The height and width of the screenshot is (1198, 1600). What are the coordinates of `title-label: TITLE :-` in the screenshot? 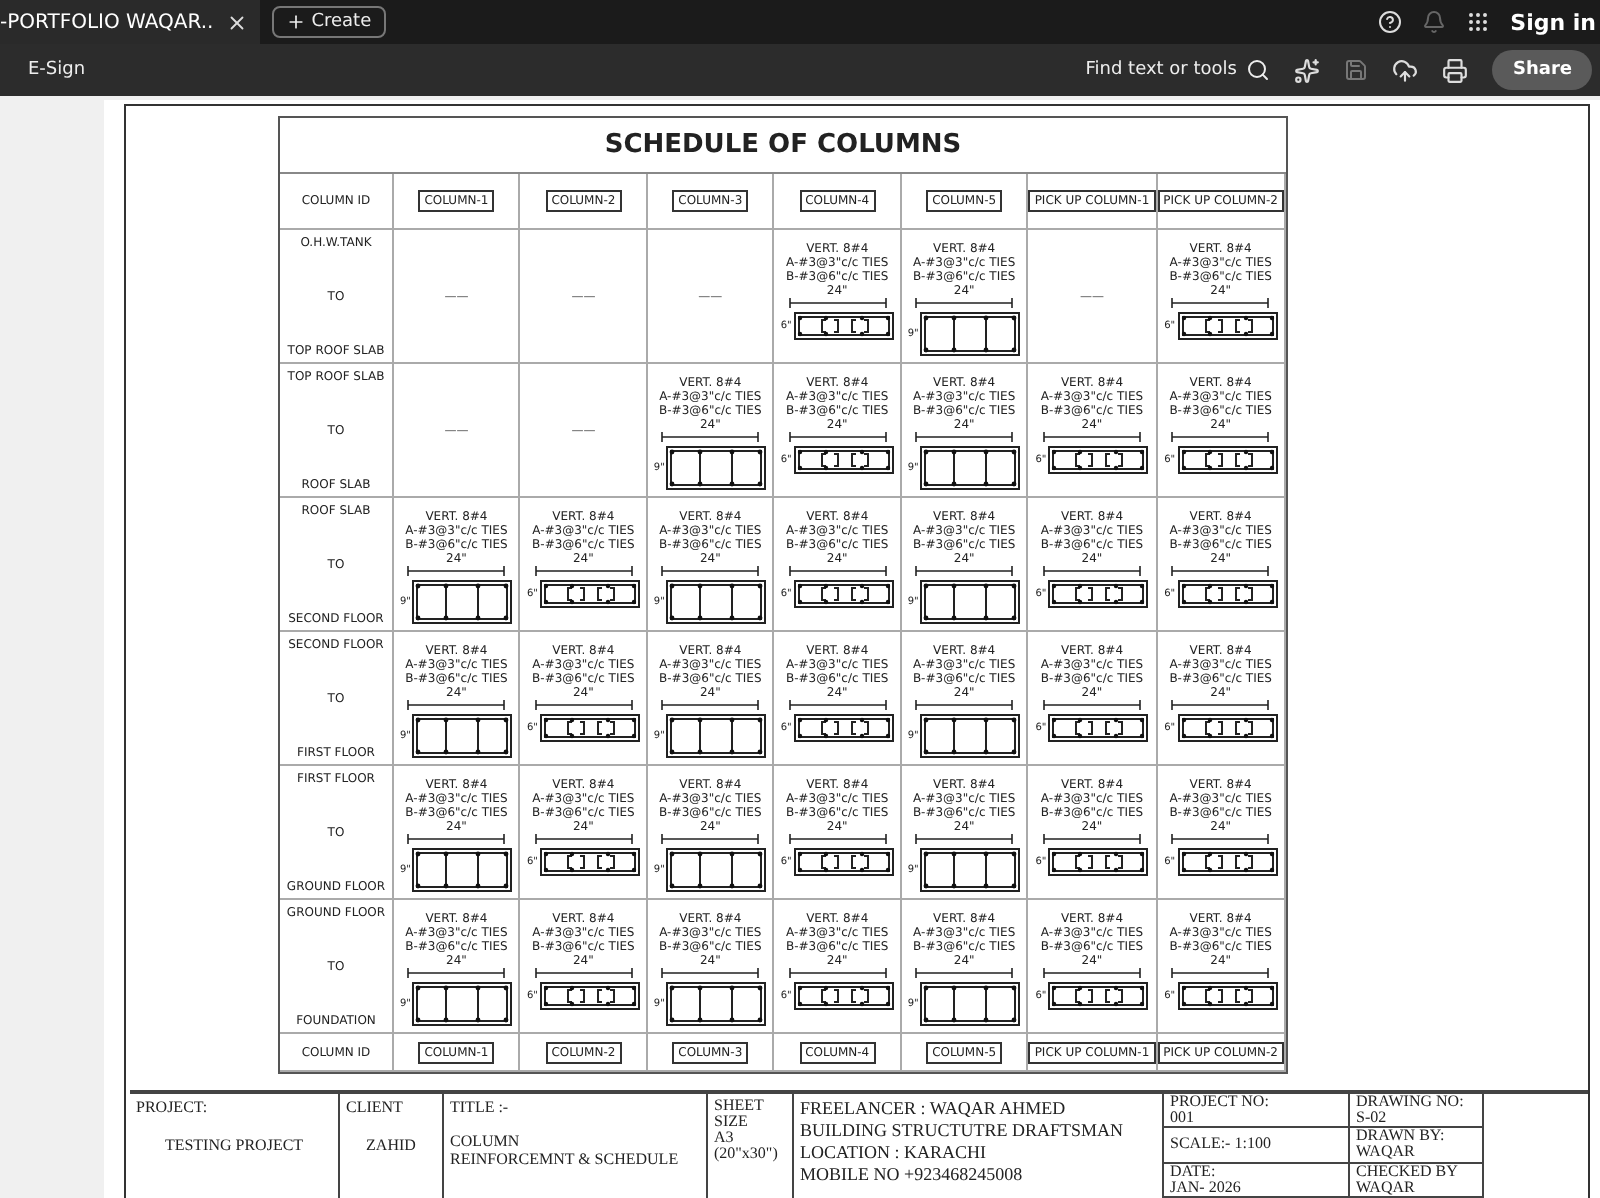 It's located at (480, 1107).